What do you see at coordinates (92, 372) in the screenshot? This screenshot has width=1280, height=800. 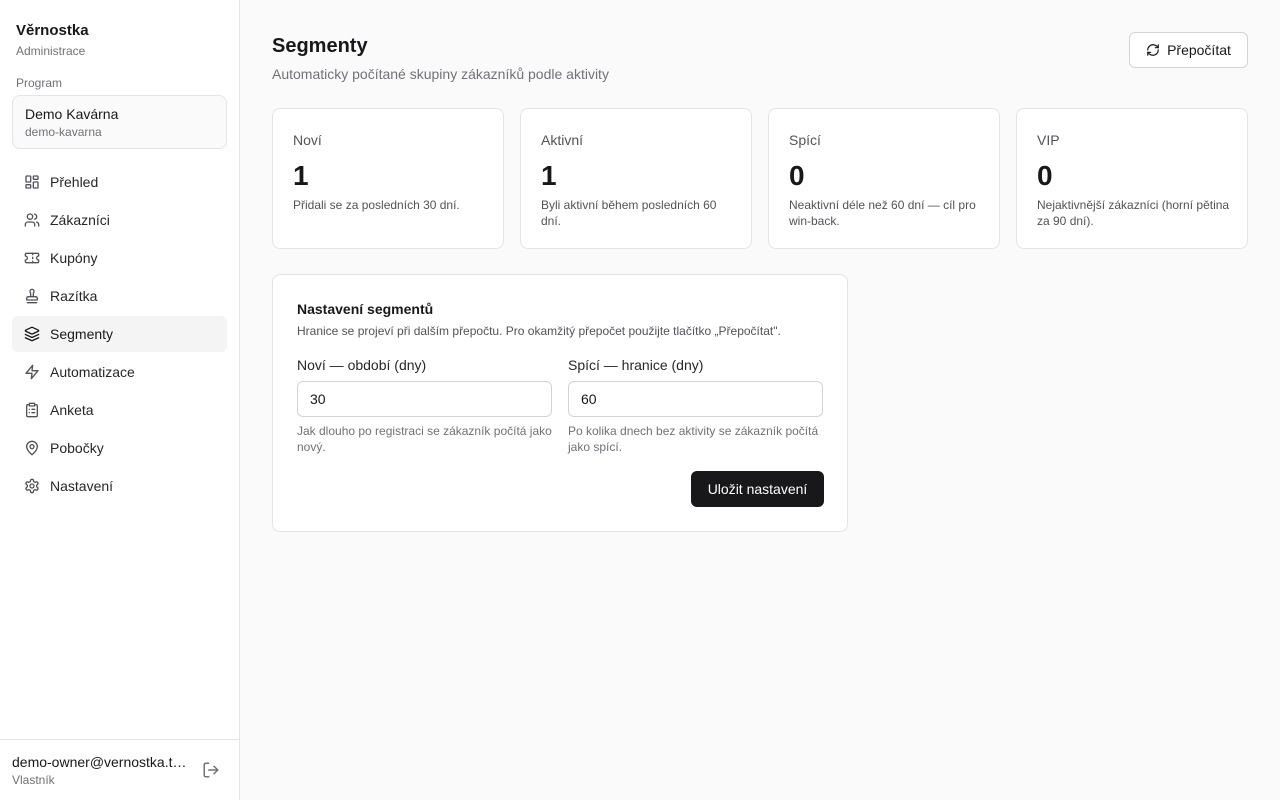 I see `sidebar-item-label: Automatizace` at bounding box center [92, 372].